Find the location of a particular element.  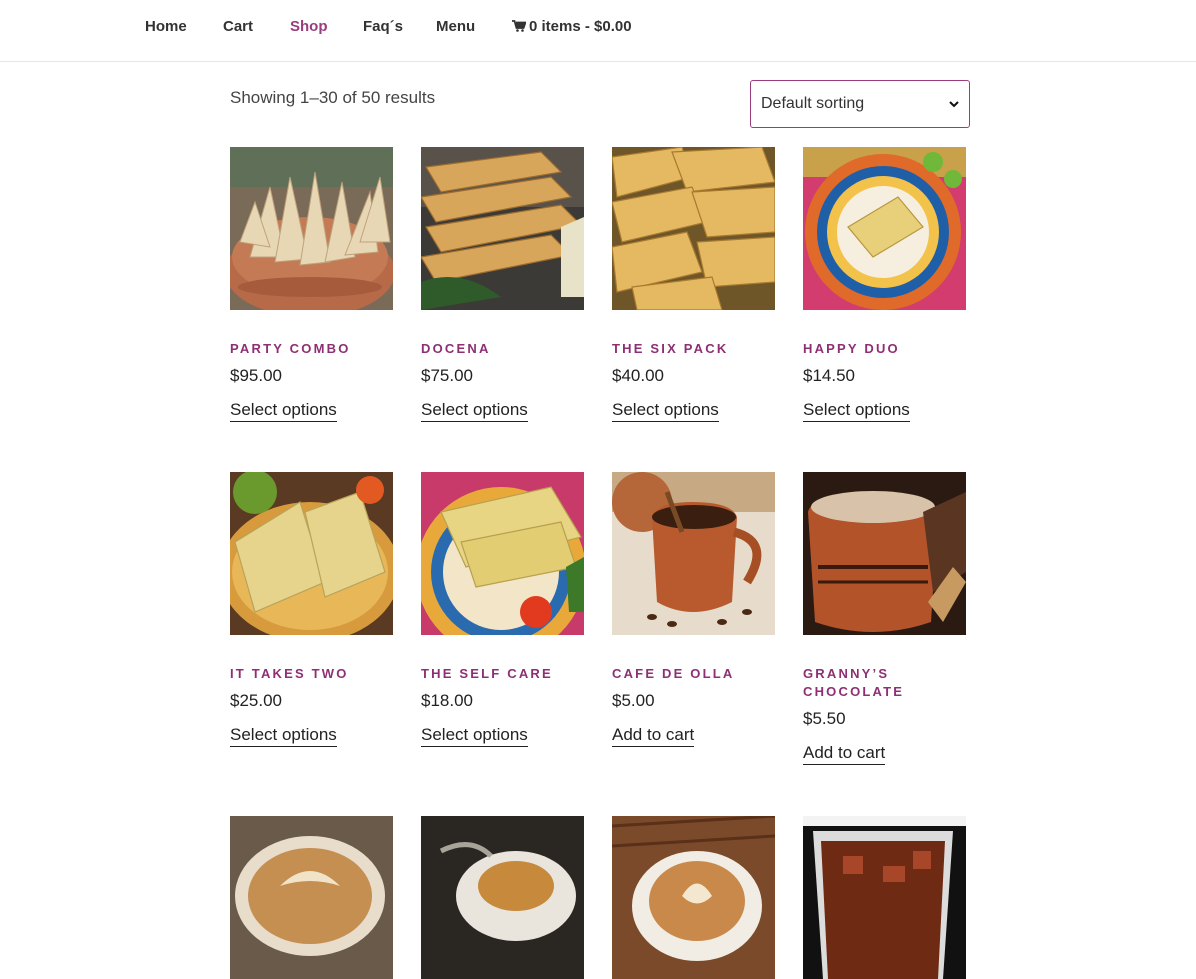

mini-cart-link: 0 items - $0.00 is located at coordinates (572, 26).